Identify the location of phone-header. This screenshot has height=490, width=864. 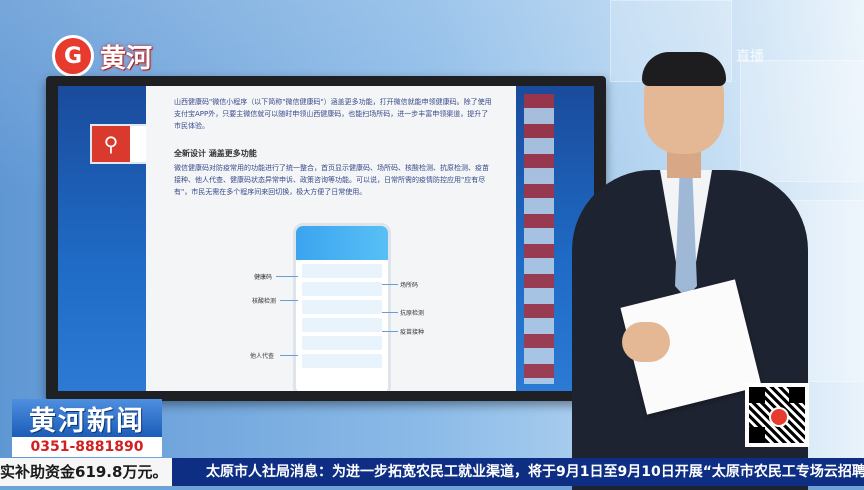
(342, 243).